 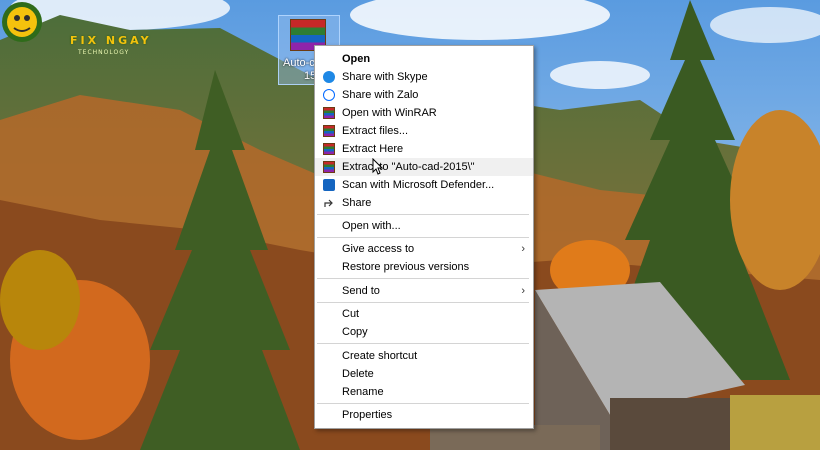 What do you see at coordinates (424, 59) in the screenshot?
I see `menu-item-open: Open` at bounding box center [424, 59].